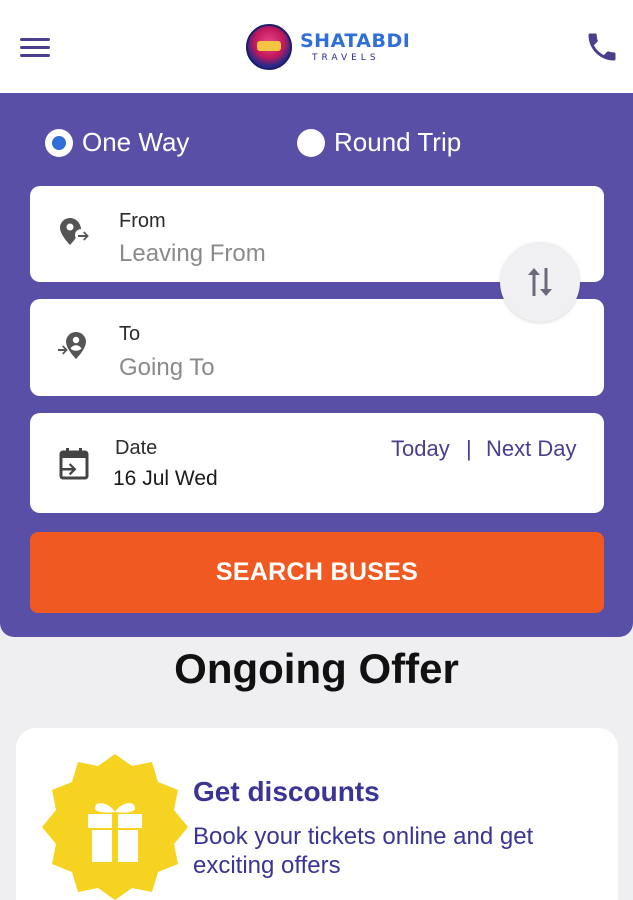  Describe the element at coordinates (316, 668) in the screenshot. I see `offer-section-heading: Ongoing Offer` at that location.